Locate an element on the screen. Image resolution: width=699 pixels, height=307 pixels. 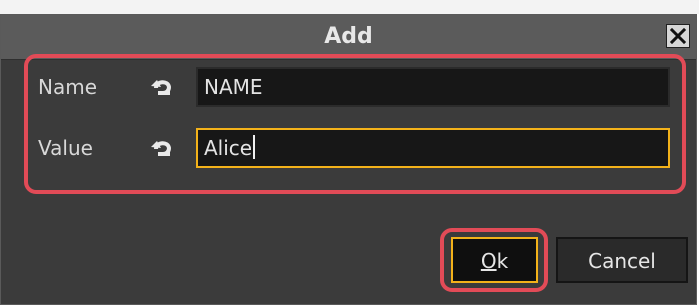
ok-mnemonic: O is located at coordinates (488, 261).